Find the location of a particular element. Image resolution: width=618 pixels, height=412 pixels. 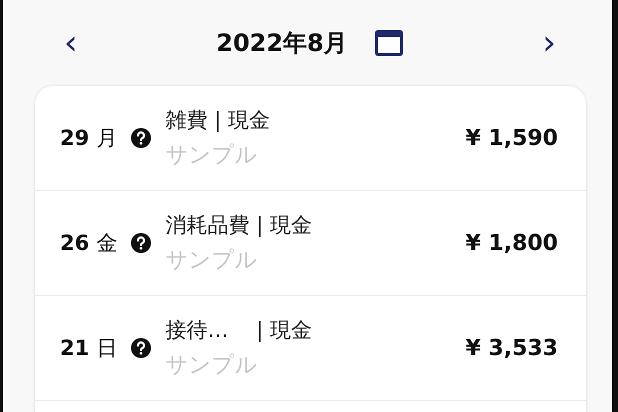

amount-text: ¥ 1,590 is located at coordinates (511, 138).